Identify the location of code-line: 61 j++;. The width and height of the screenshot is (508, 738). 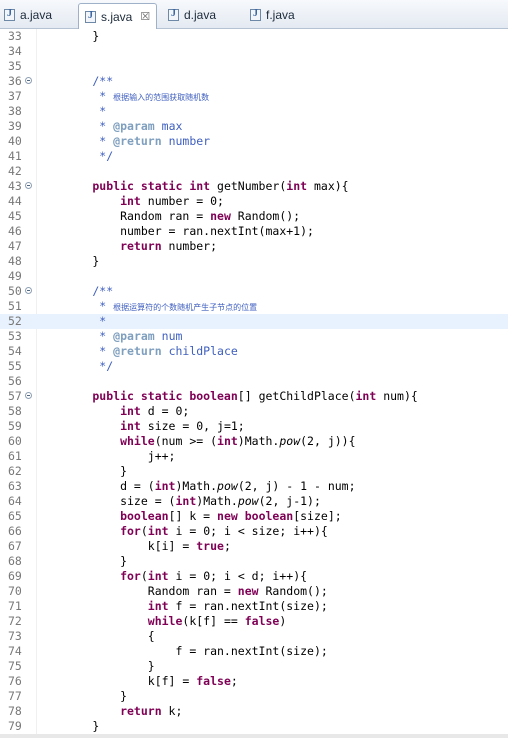
(254, 456).